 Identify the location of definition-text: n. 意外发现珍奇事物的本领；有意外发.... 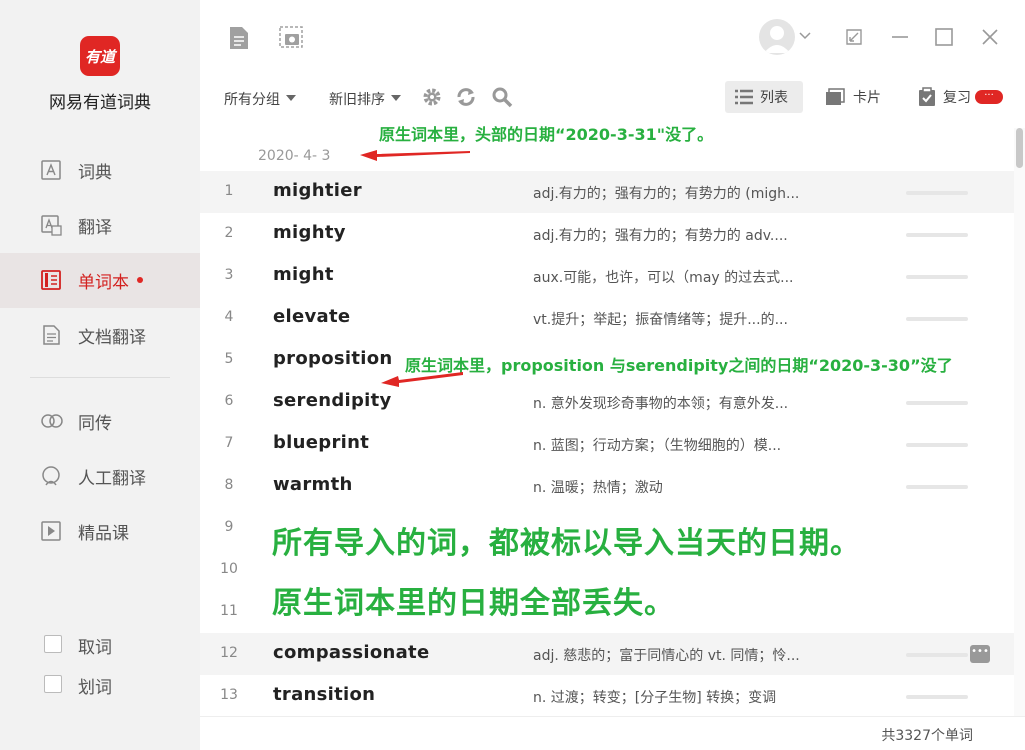
(661, 404).